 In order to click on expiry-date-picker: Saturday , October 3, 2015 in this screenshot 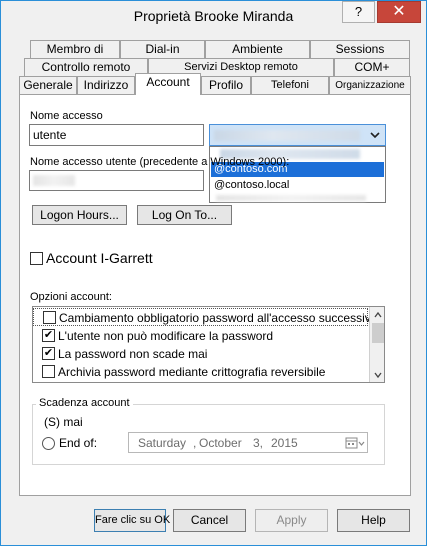, I will do `click(248, 442)`.